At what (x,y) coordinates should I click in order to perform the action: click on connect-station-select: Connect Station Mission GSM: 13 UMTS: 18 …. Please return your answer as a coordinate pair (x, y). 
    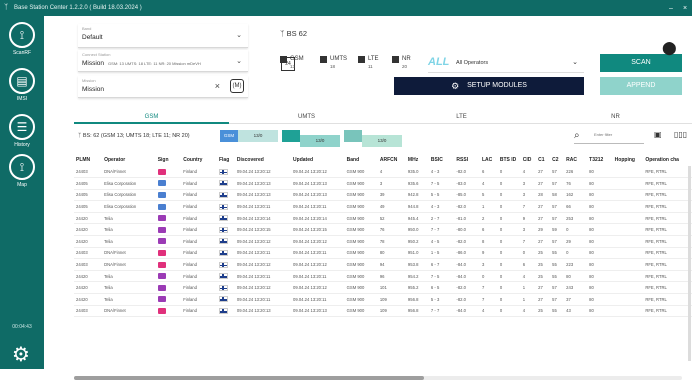
    Looking at the image, I should click on (163, 61).